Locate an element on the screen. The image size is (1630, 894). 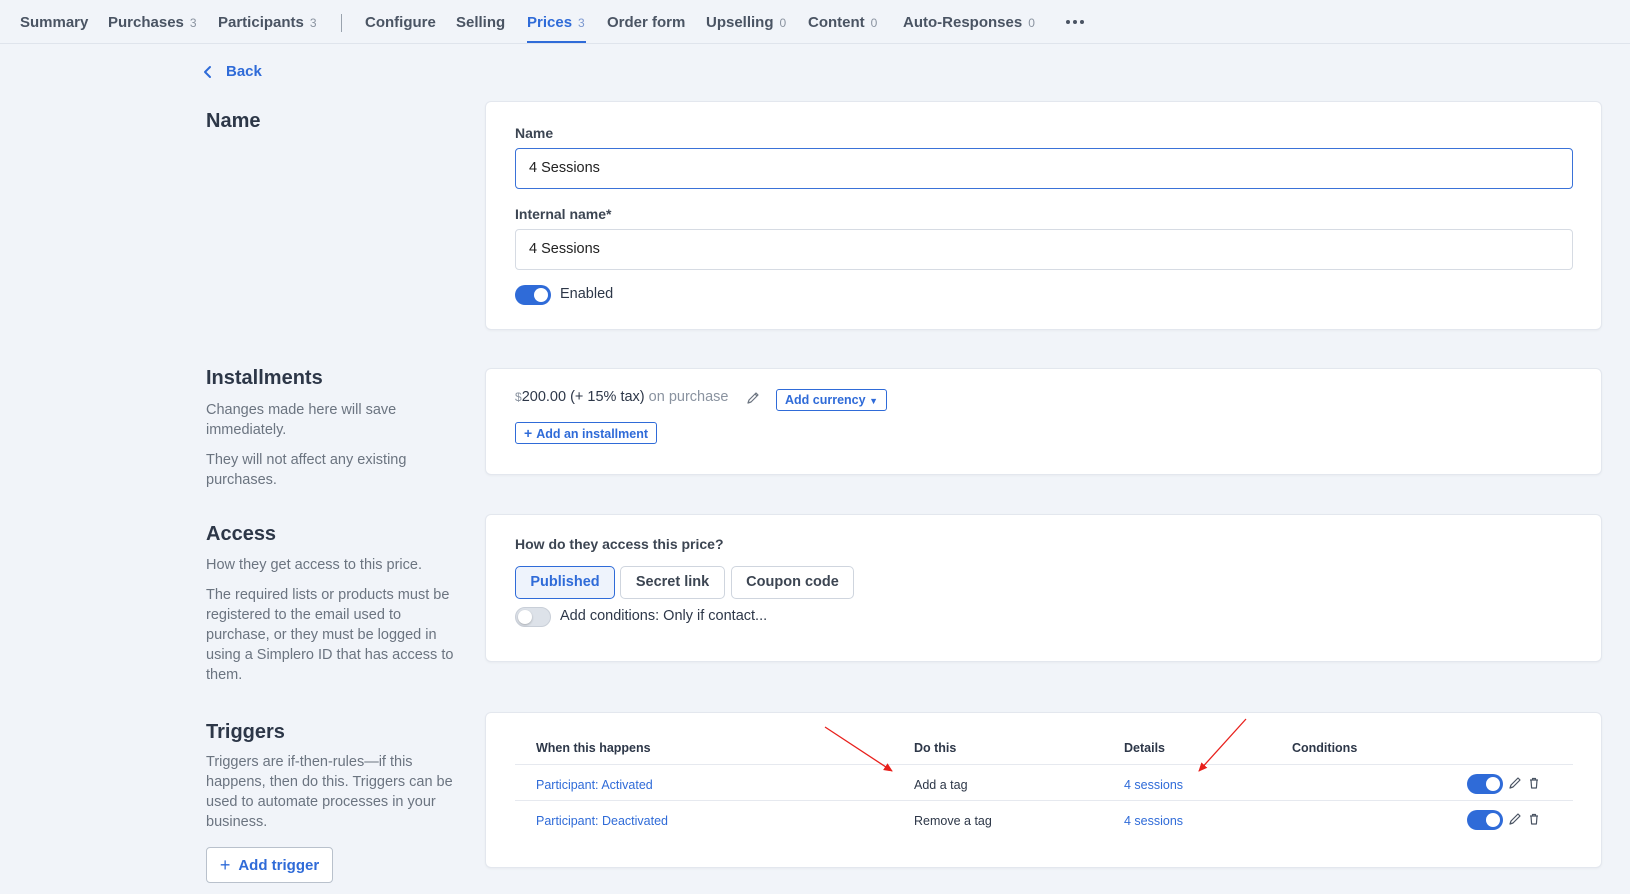
col-header-do: Do this is located at coordinates (935, 748).